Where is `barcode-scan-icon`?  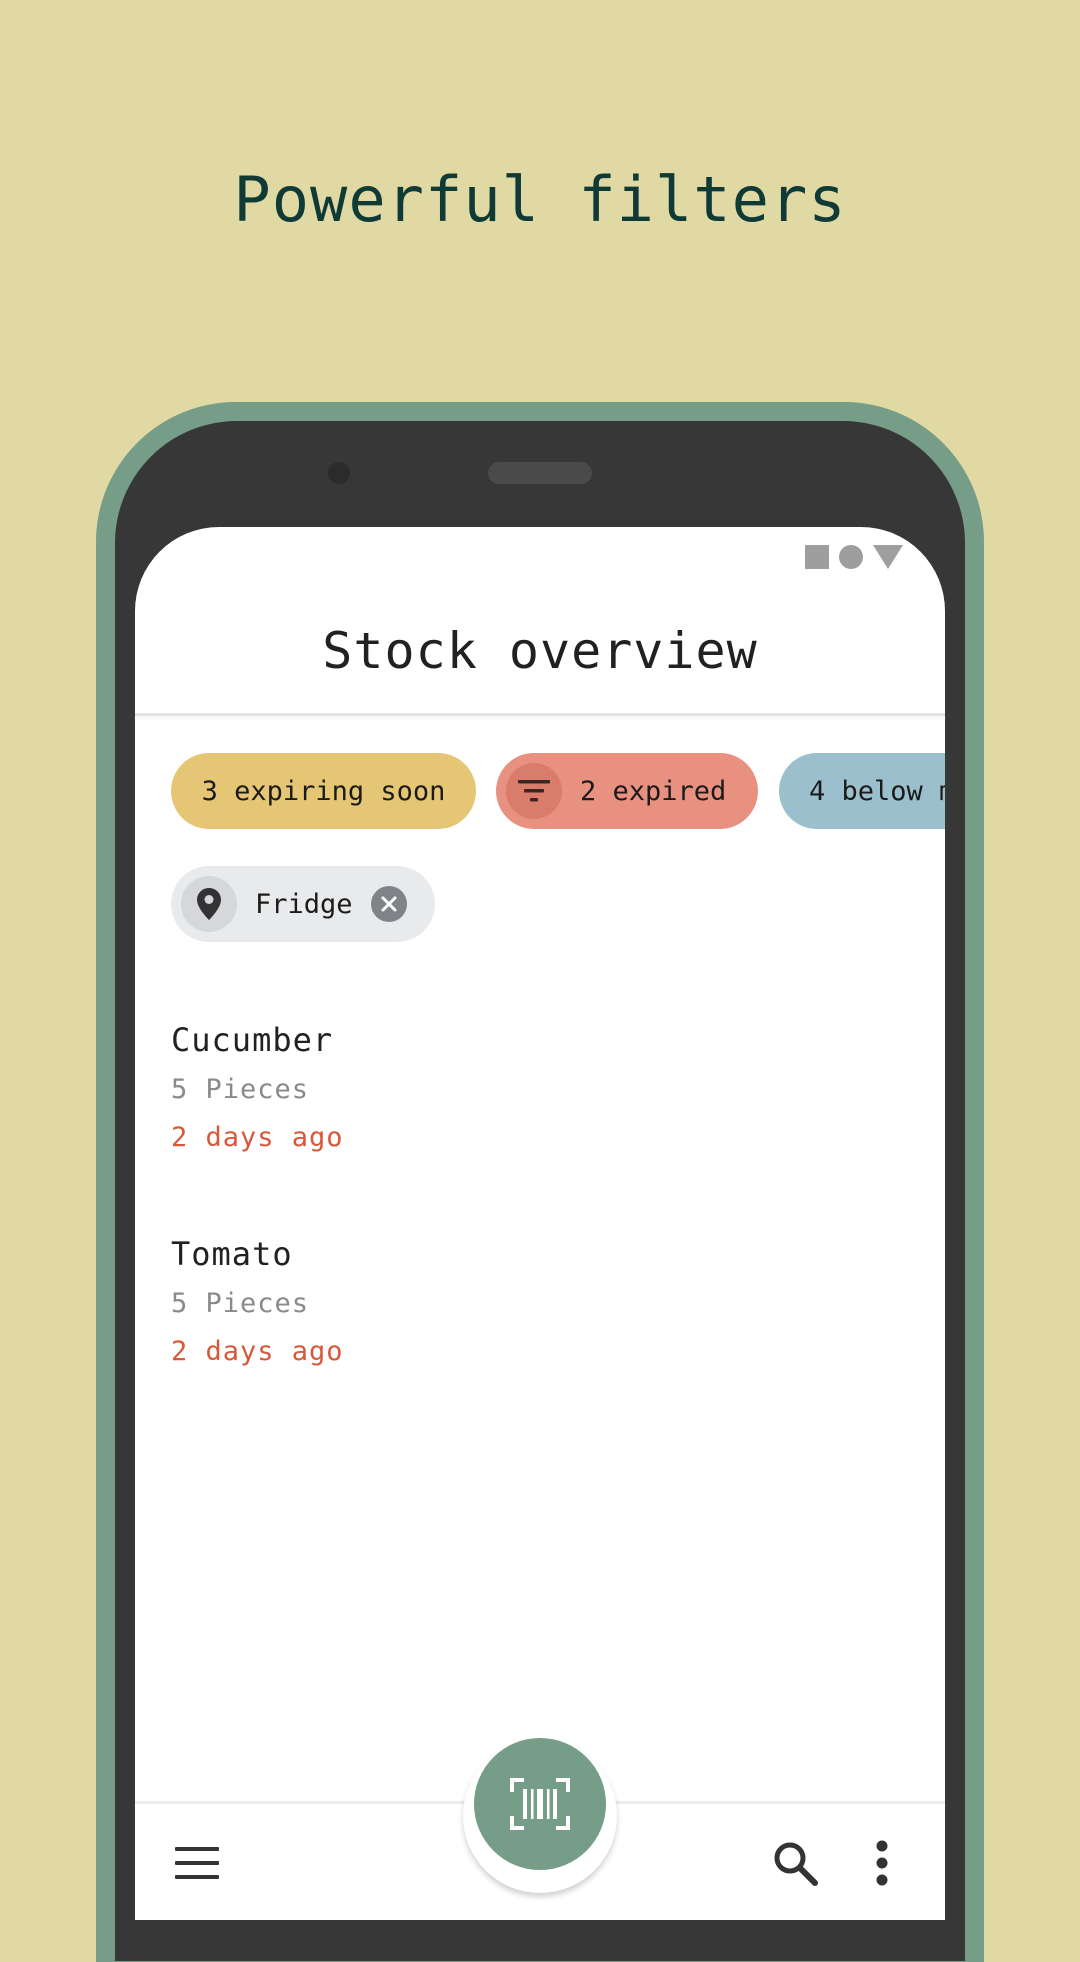
barcode-scan-icon is located at coordinates (540, 1804).